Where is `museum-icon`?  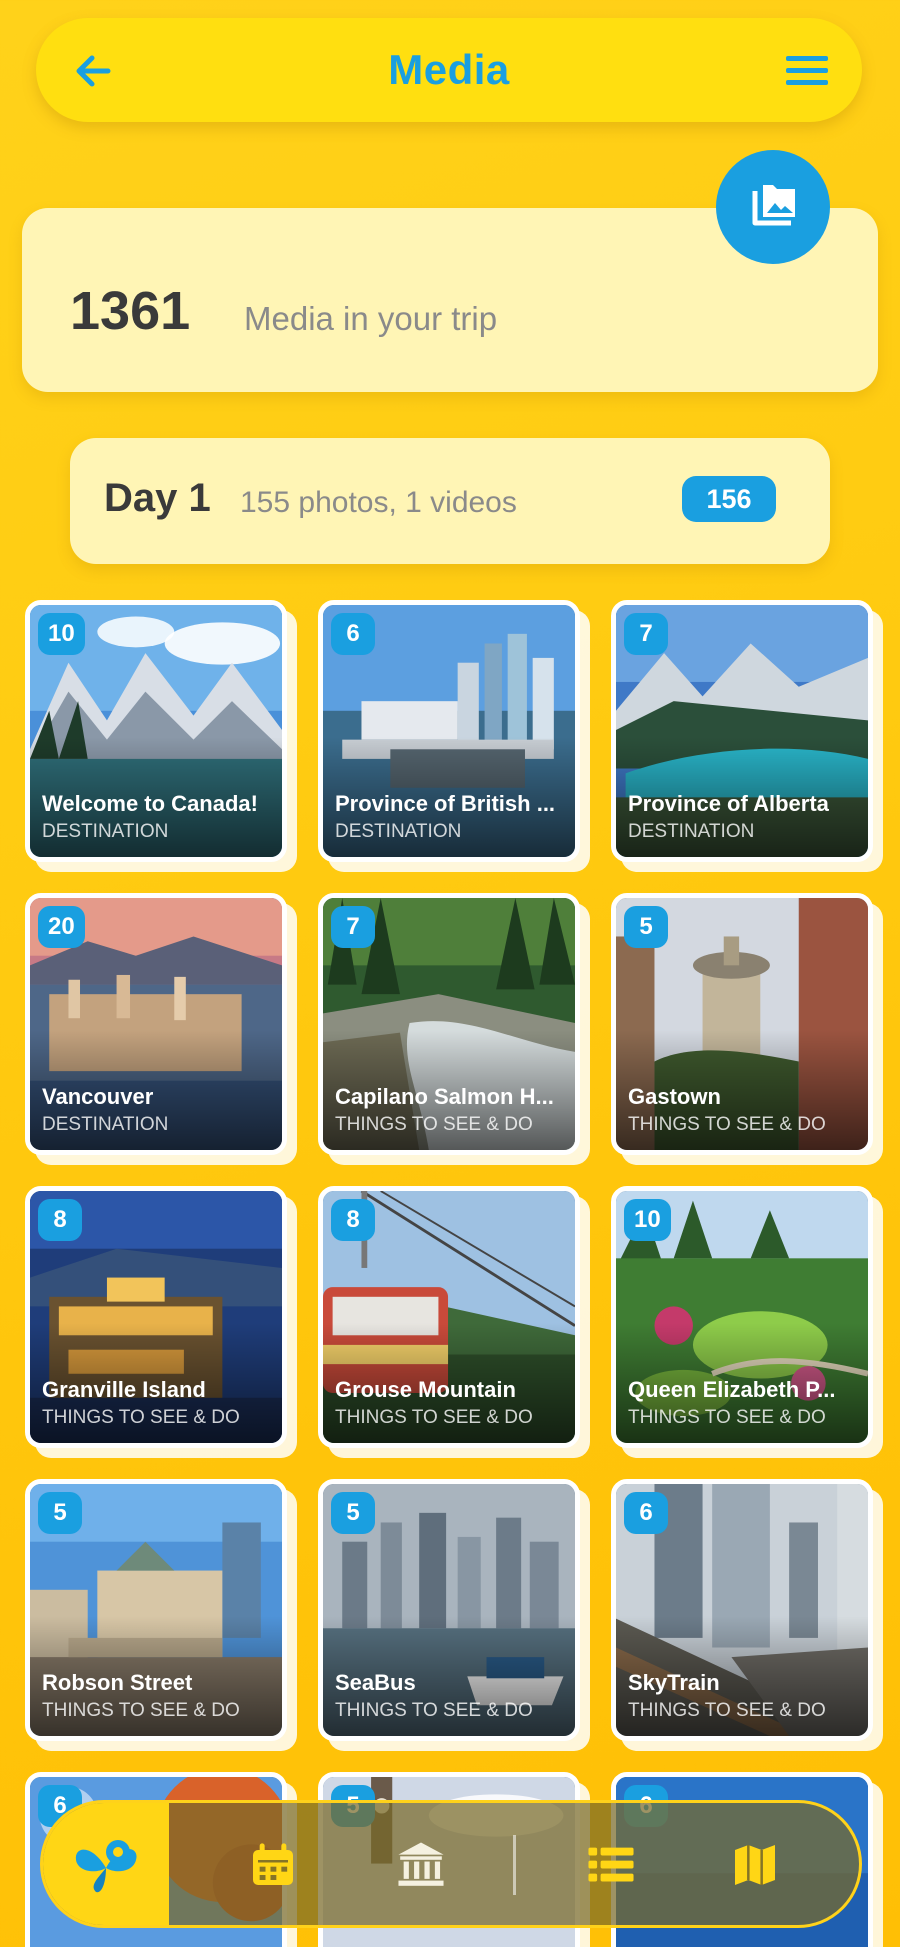 museum-icon is located at coordinates (421, 1864).